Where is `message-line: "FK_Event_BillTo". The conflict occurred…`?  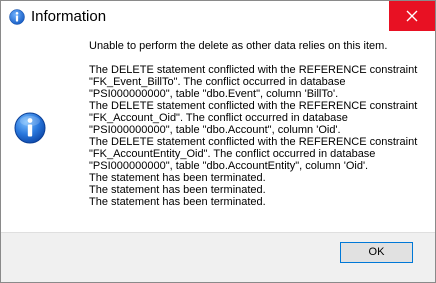
message-line: "FK_Event_BillTo". The conflict occurred… is located at coordinates (217, 82).